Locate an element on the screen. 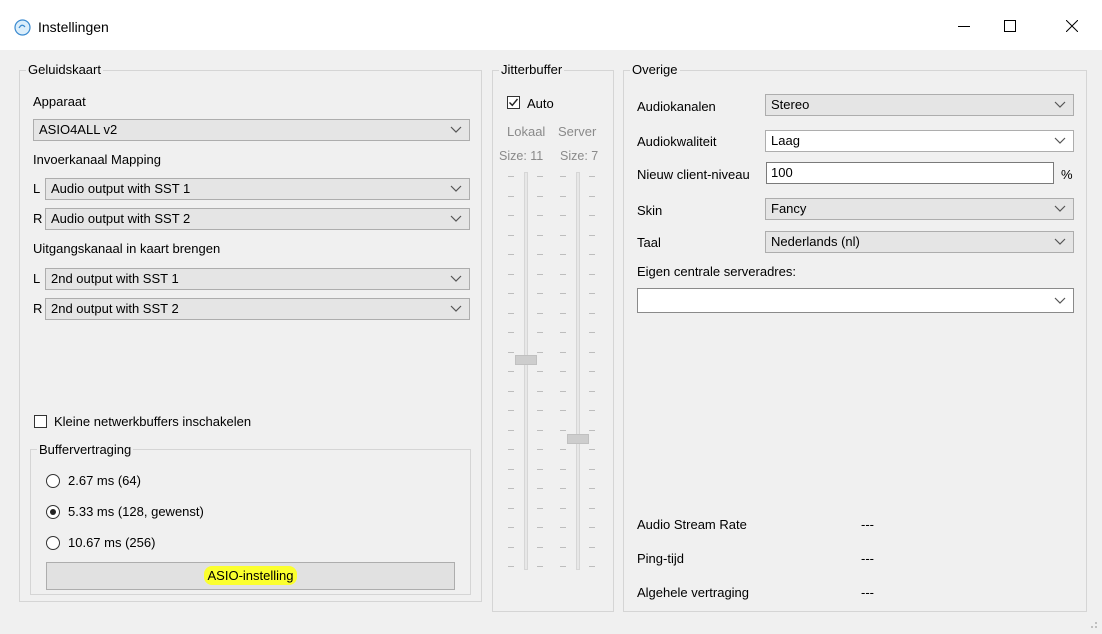  jitter-auto-checkbox is located at coordinates (513, 102).